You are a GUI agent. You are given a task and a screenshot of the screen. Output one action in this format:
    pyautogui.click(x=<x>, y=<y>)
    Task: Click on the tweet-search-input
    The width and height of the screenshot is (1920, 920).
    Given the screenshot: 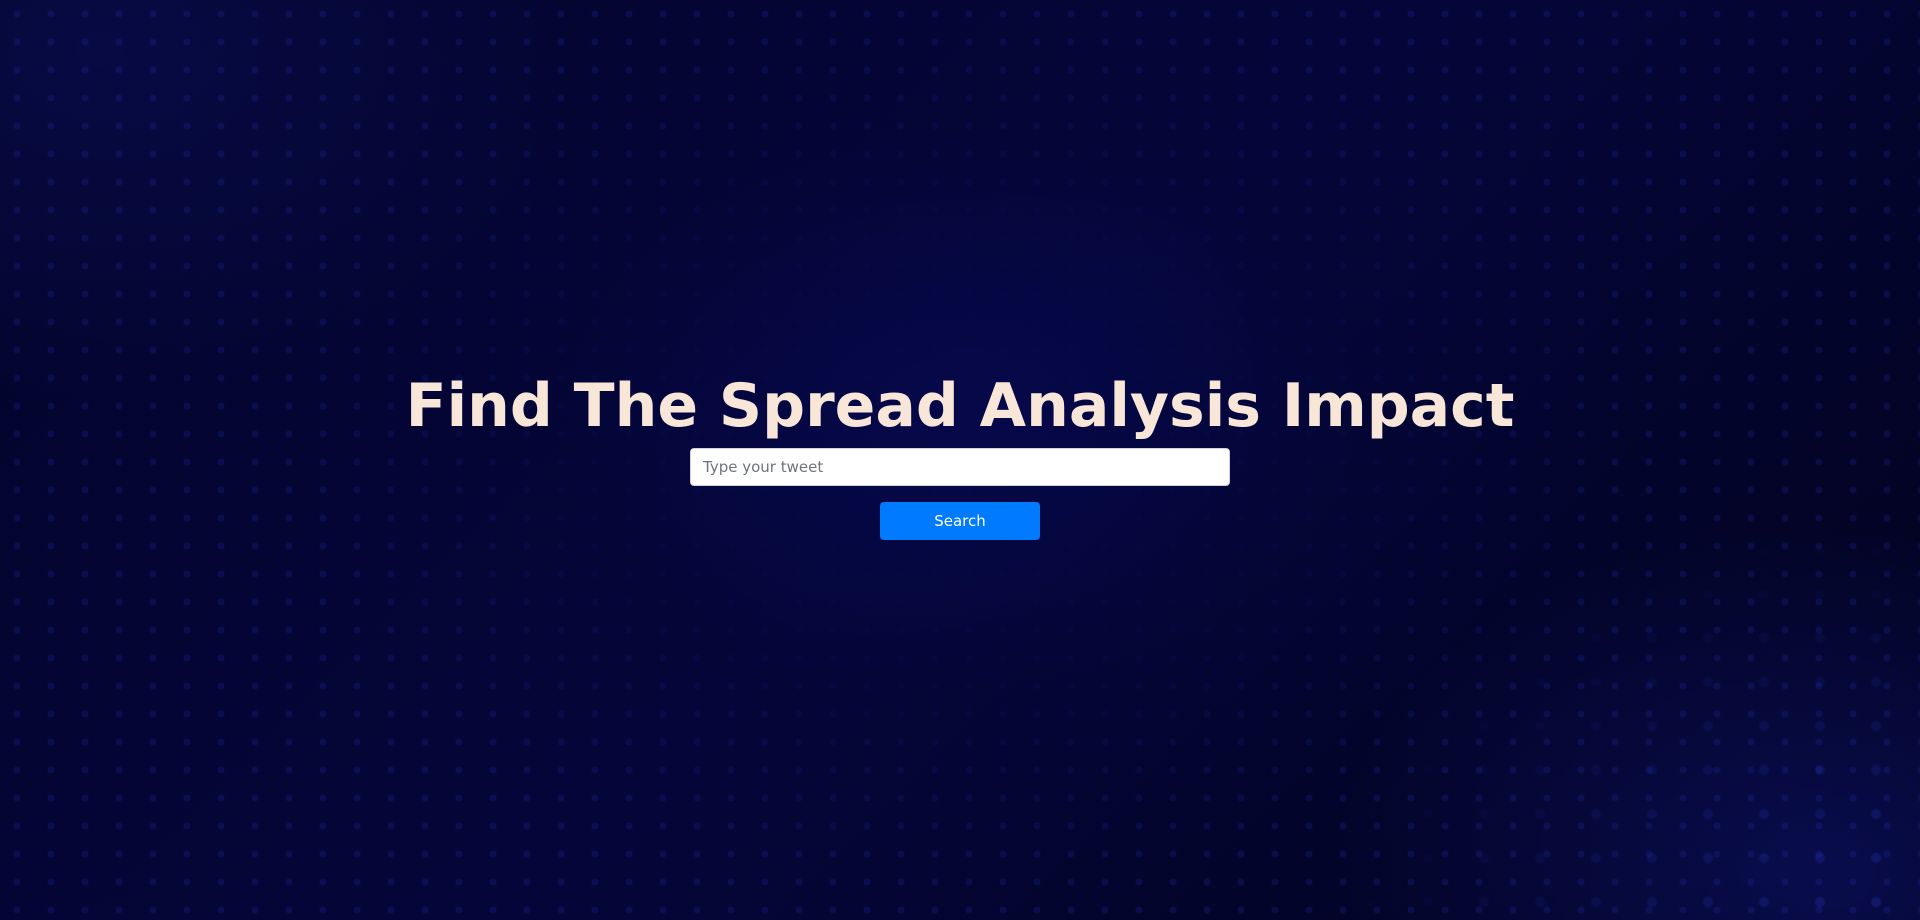 What is the action you would take?
    pyautogui.click(x=960, y=467)
    